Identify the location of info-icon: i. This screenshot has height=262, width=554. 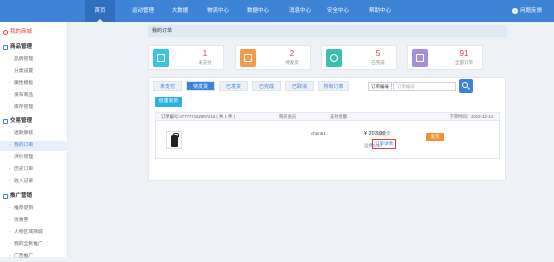
(514, 10).